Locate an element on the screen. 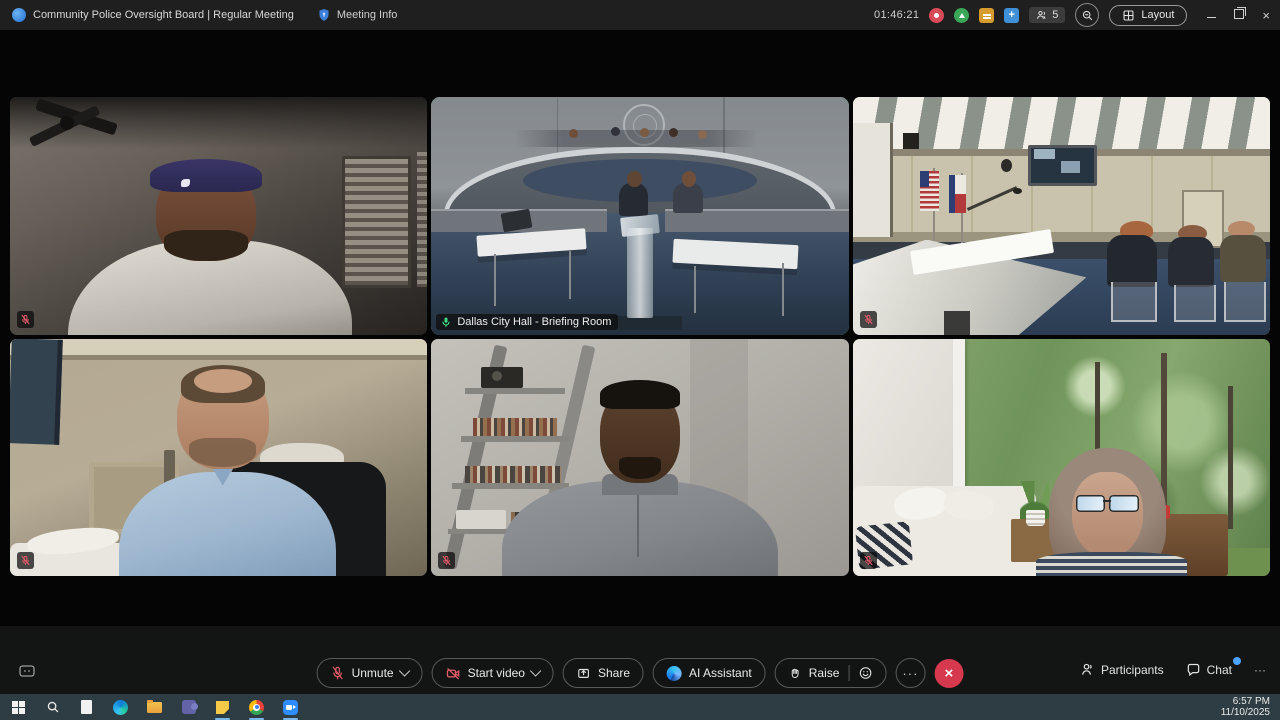 The width and height of the screenshot is (1280, 720). pill-divider is located at coordinates (849, 673).